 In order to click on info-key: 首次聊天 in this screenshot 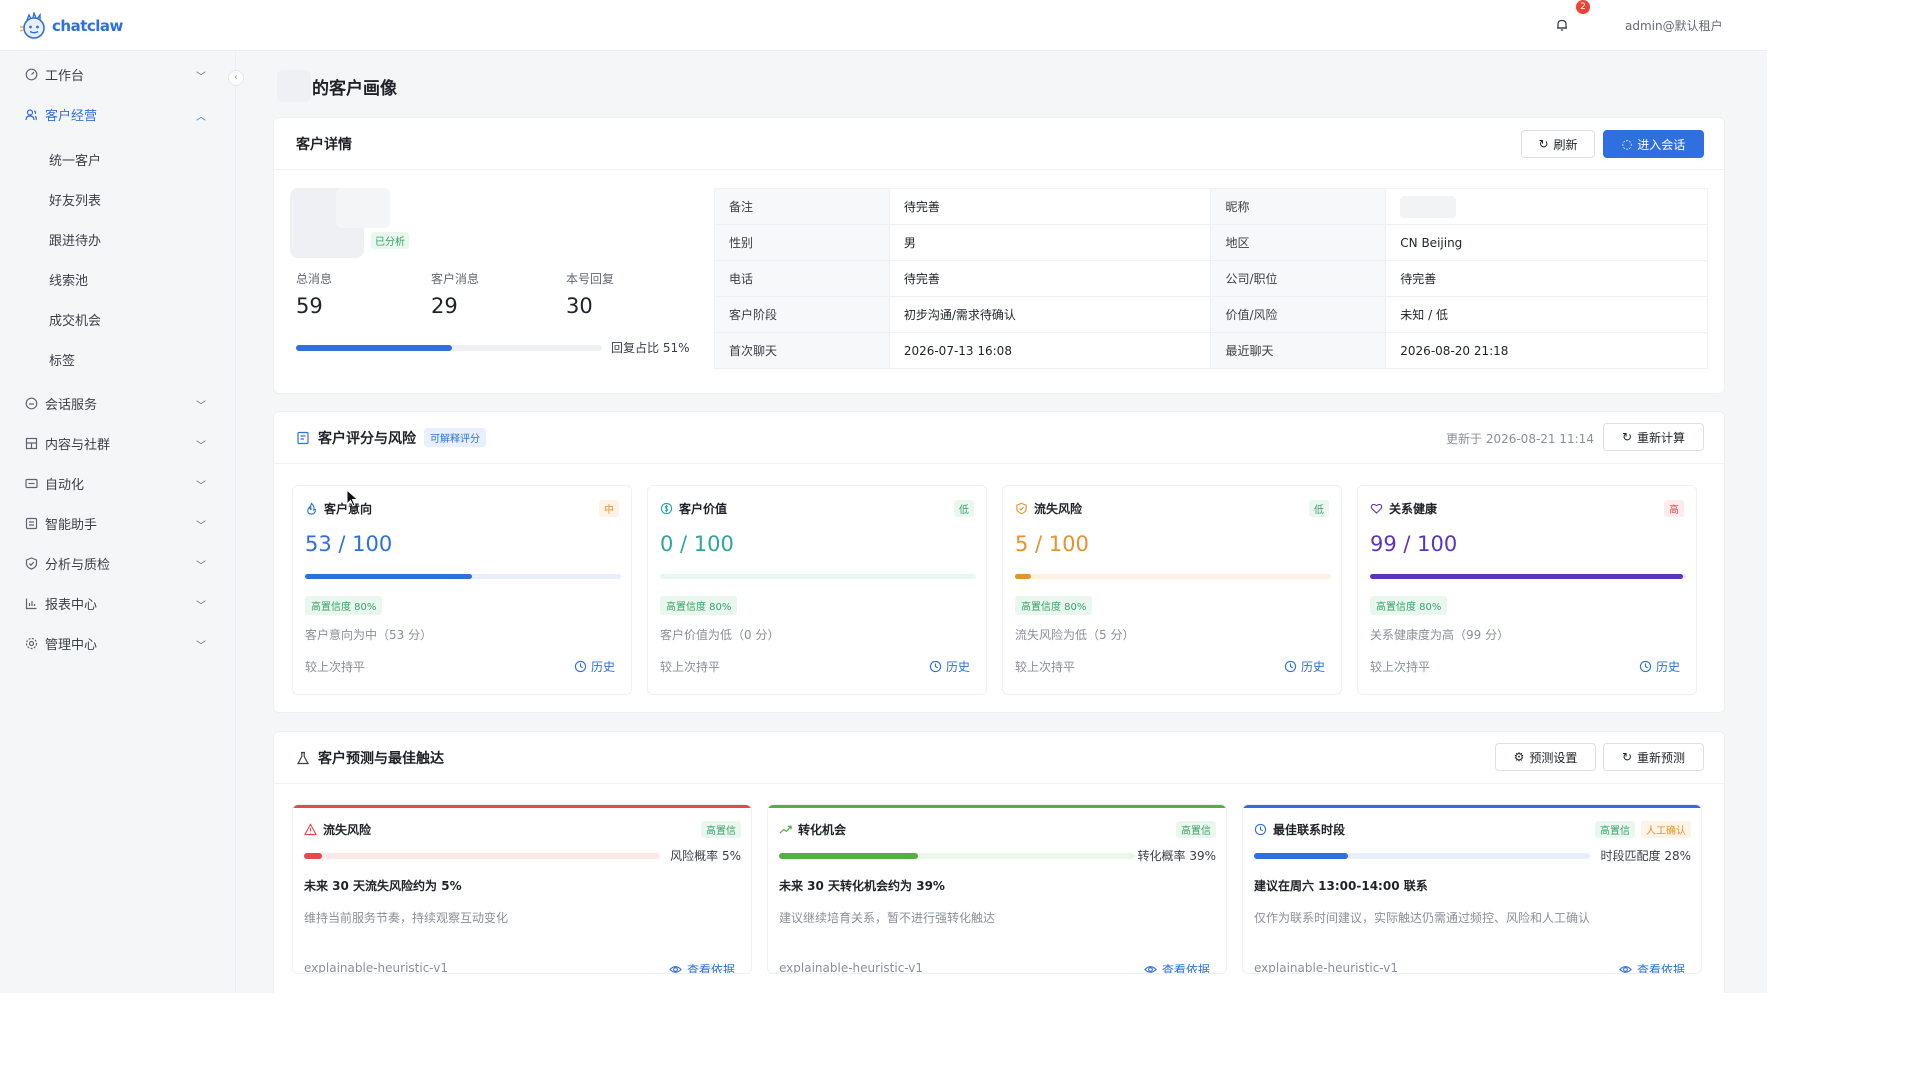, I will do `click(802, 350)`.